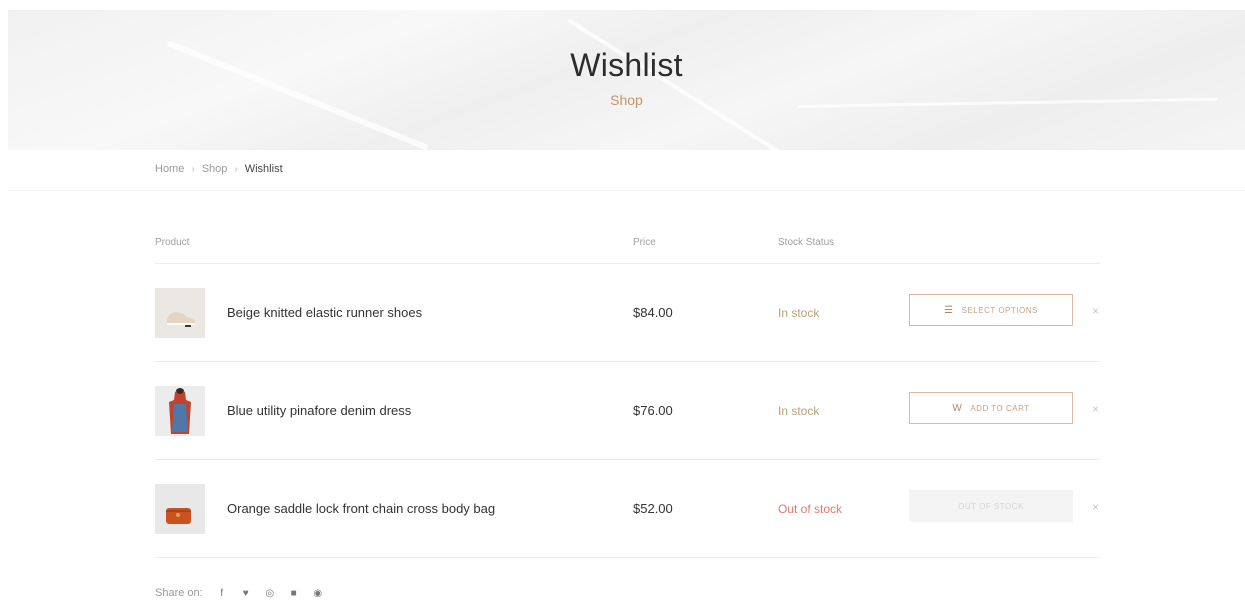  Describe the element at coordinates (653, 410) in the screenshot. I see `product-price: $76.00` at that location.